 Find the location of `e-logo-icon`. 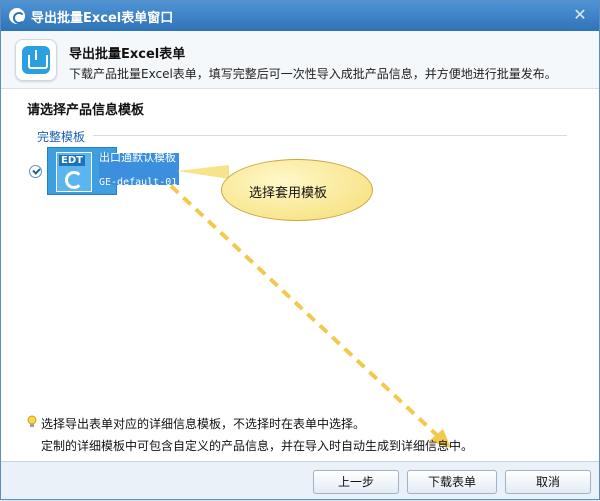

e-logo-icon is located at coordinates (74, 180).